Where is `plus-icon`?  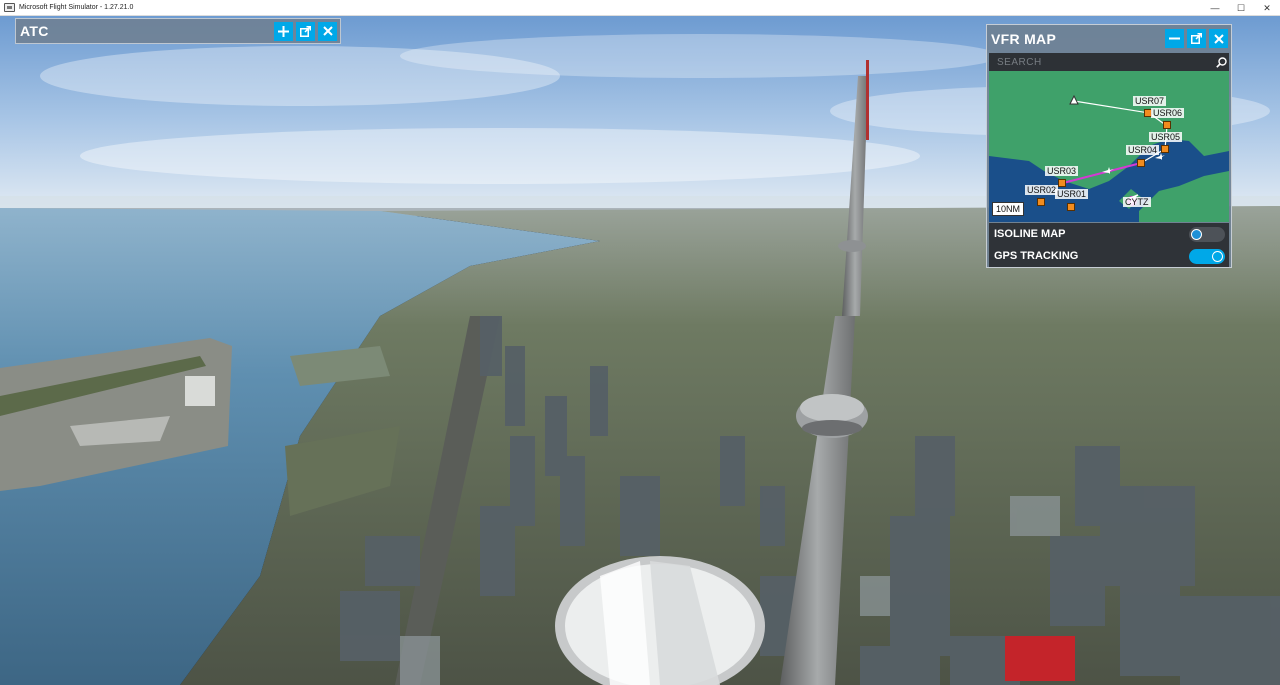
plus-icon is located at coordinates (283, 31).